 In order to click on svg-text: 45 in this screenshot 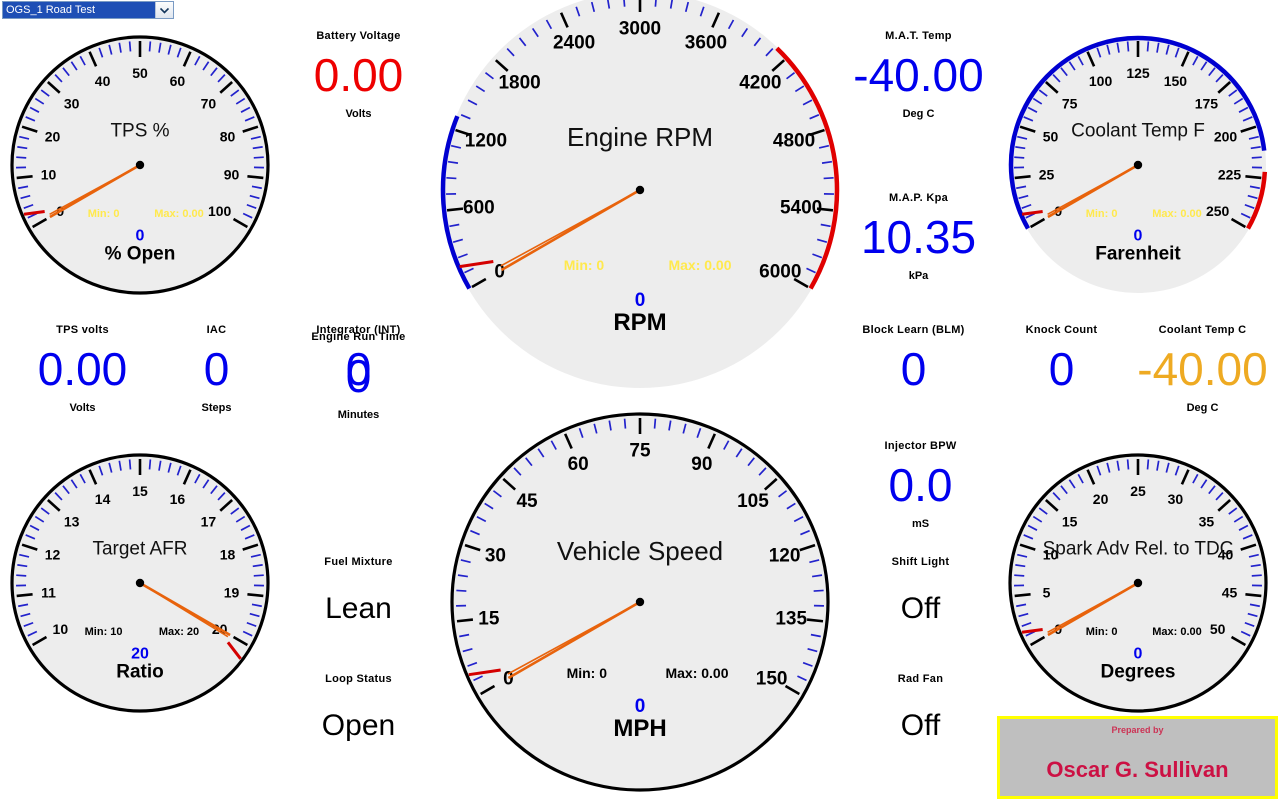, I will do `click(527, 501)`.